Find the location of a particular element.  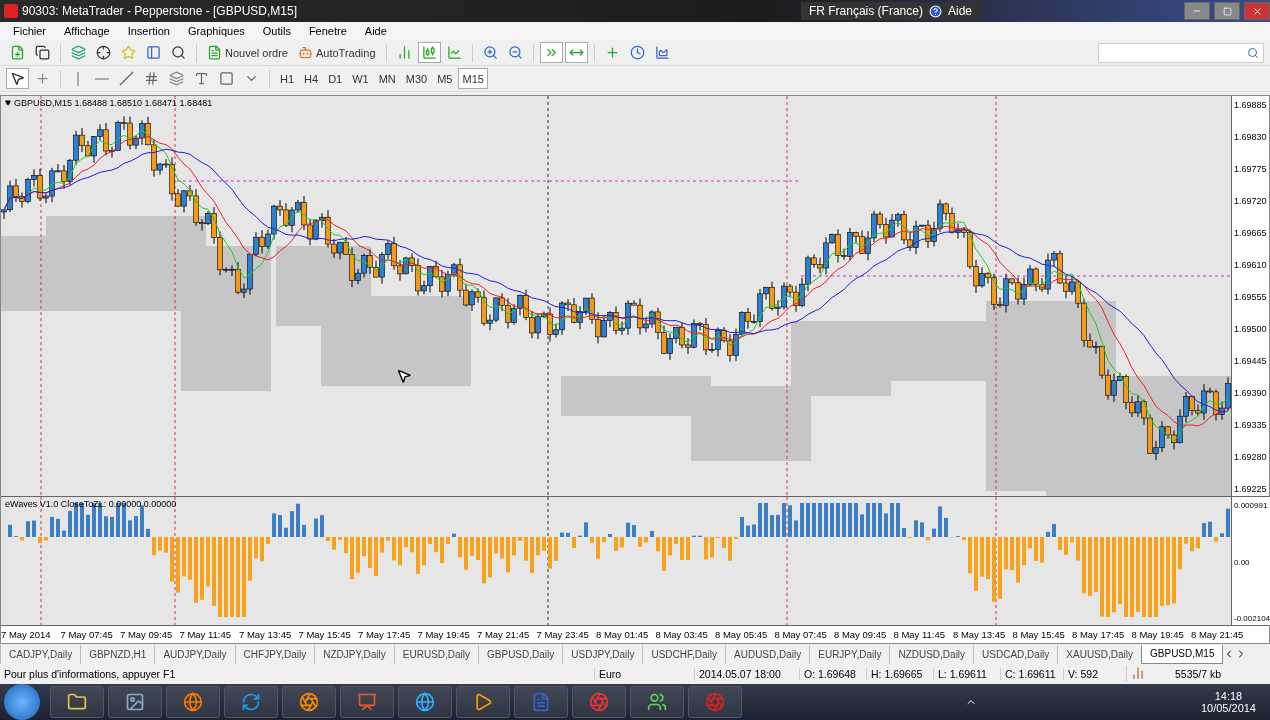

cursor-button is located at coordinates (17, 78).